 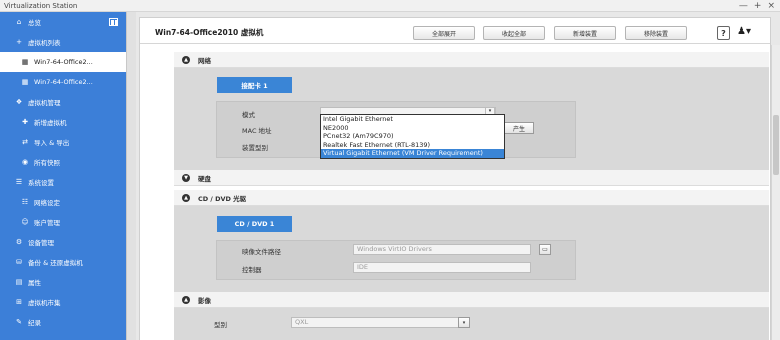 What do you see at coordinates (257, 131) in the screenshot?
I see `mac-address-label: MAC 地址` at bounding box center [257, 131].